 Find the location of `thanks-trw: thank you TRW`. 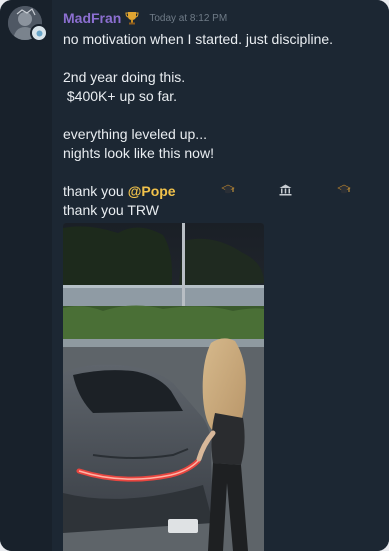

thanks-trw: thank you TRW is located at coordinates (111, 210).